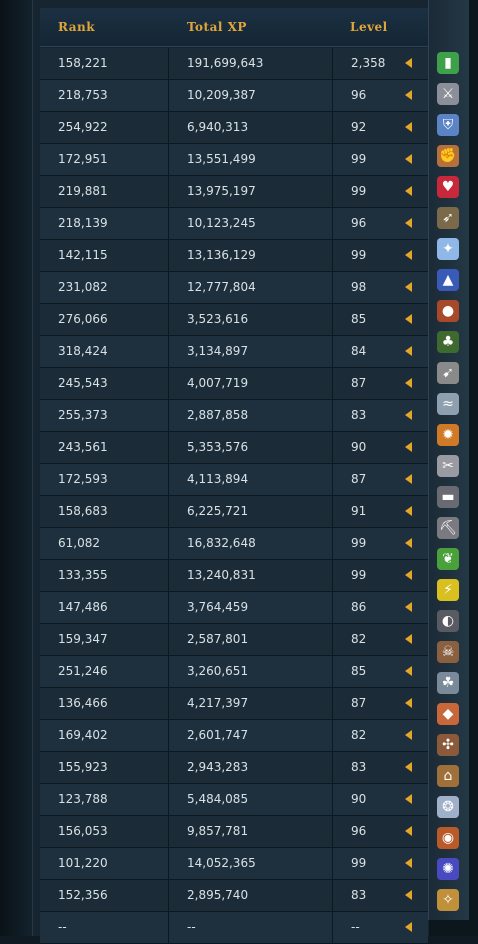 The width and height of the screenshot is (478, 944). I want to click on table-row: 172,593 4,113,894 87, so click(234, 480).